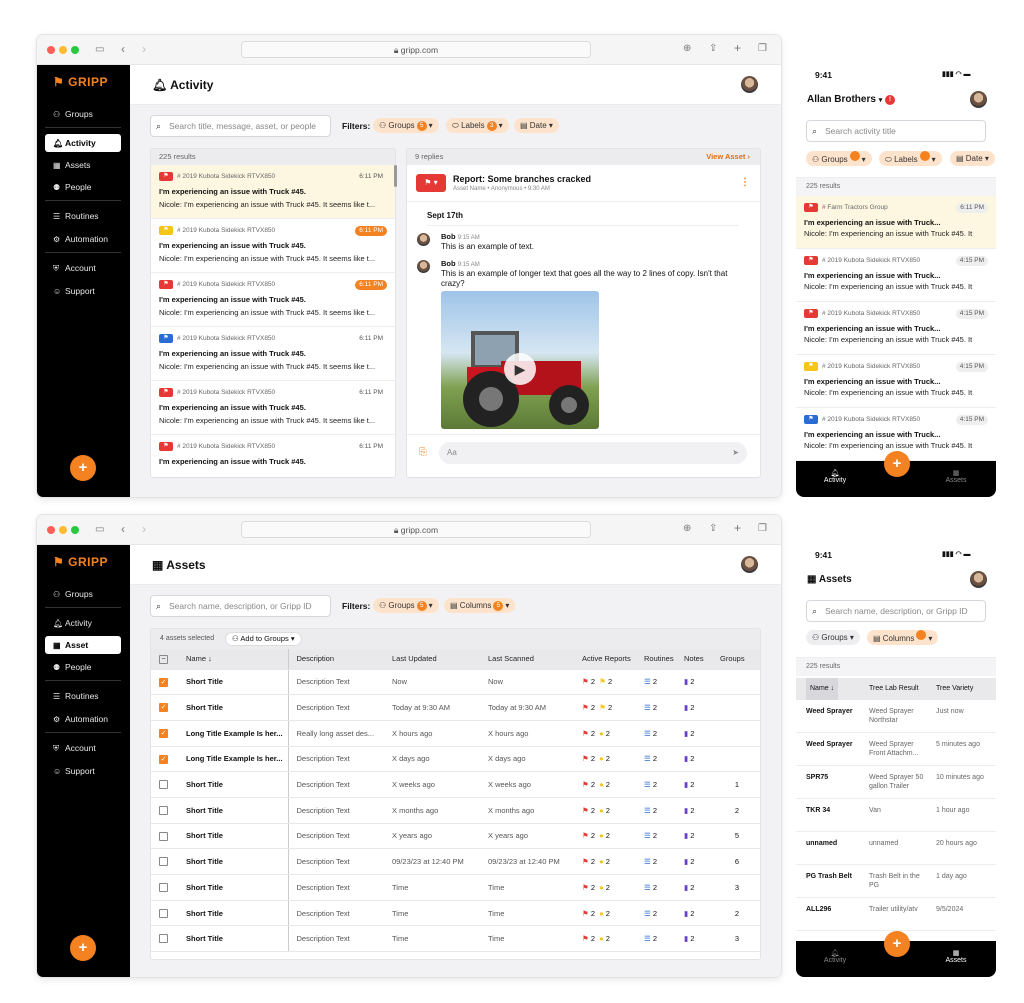  Describe the element at coordinates (894, 689) in the screenshot. I see `column-header-tree-lab-result: Tree Lab Result` at that location.